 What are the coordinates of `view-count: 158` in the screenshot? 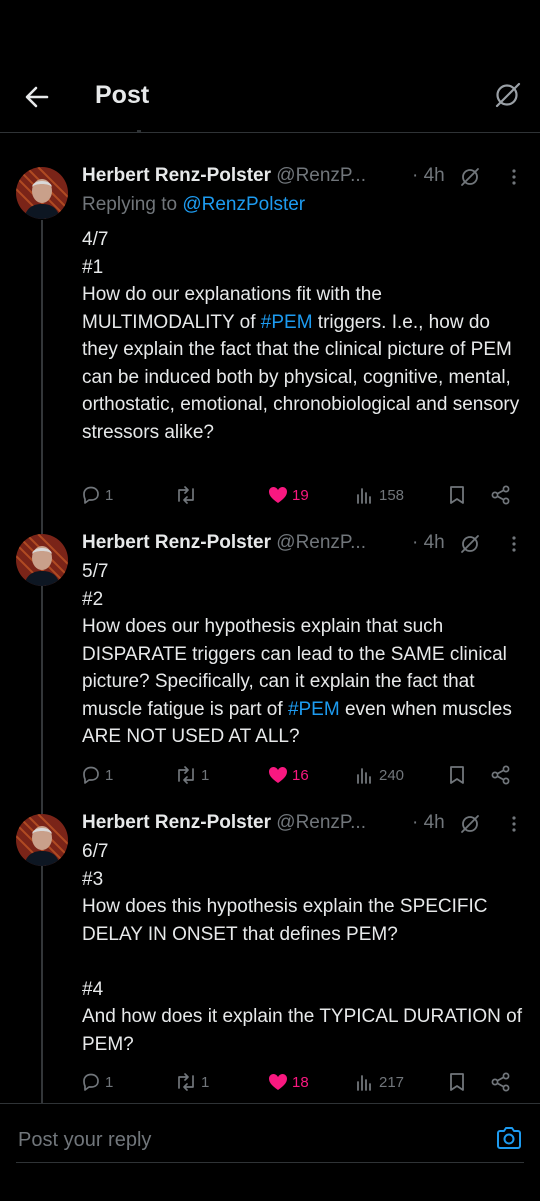 It's located at (392, 495).